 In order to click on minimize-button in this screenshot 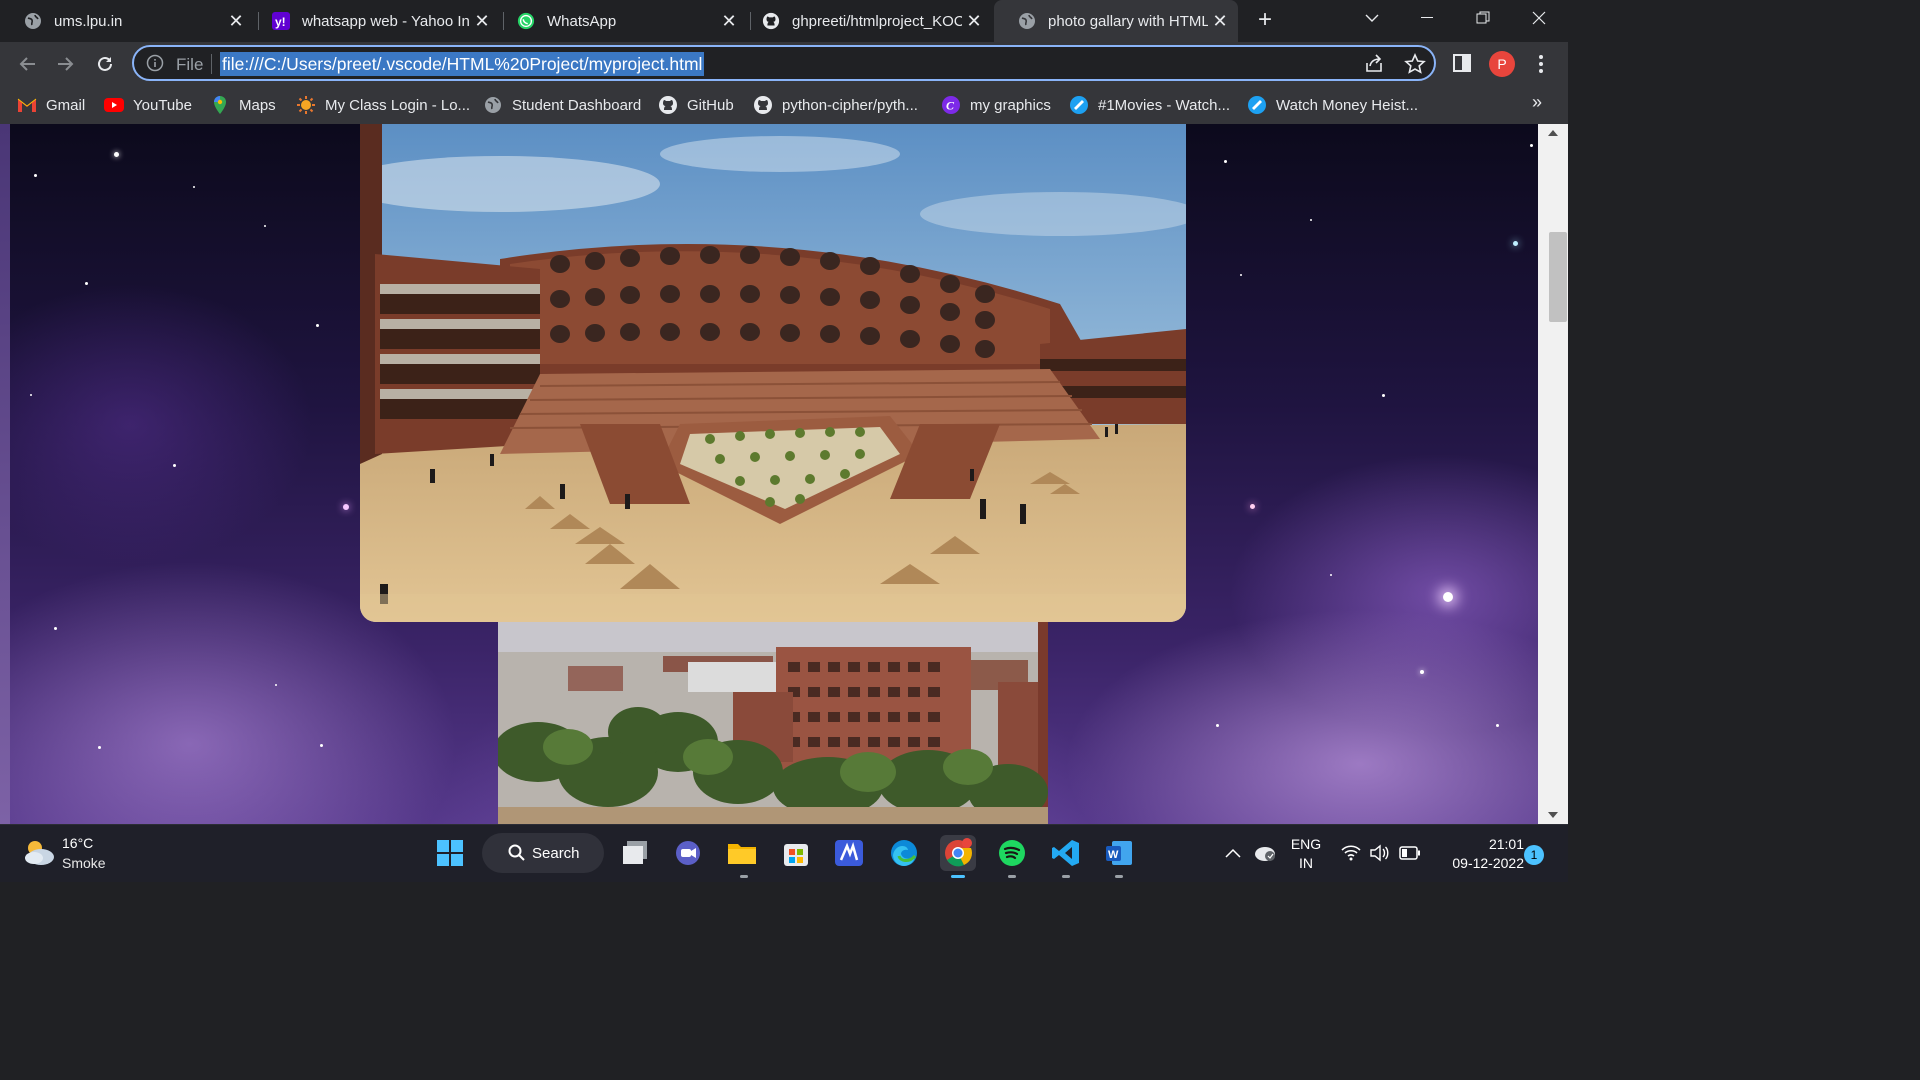, I will do `click(1427, 18)`.